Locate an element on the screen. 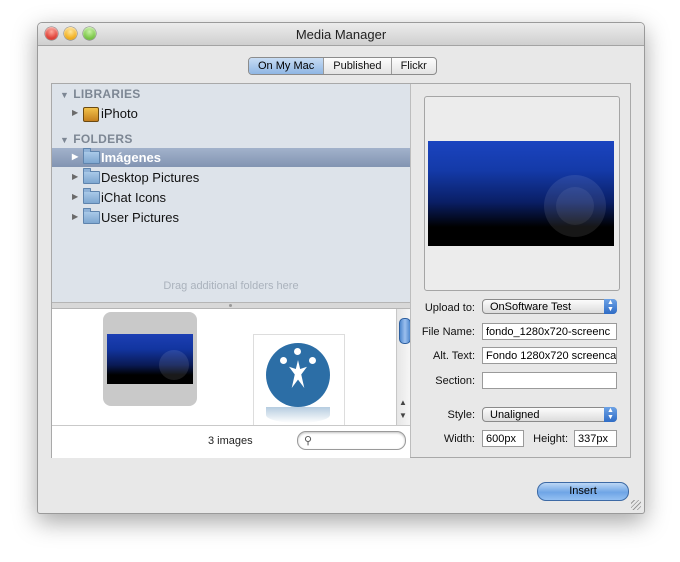  split-view-divider is located at coordinates (231, 305).